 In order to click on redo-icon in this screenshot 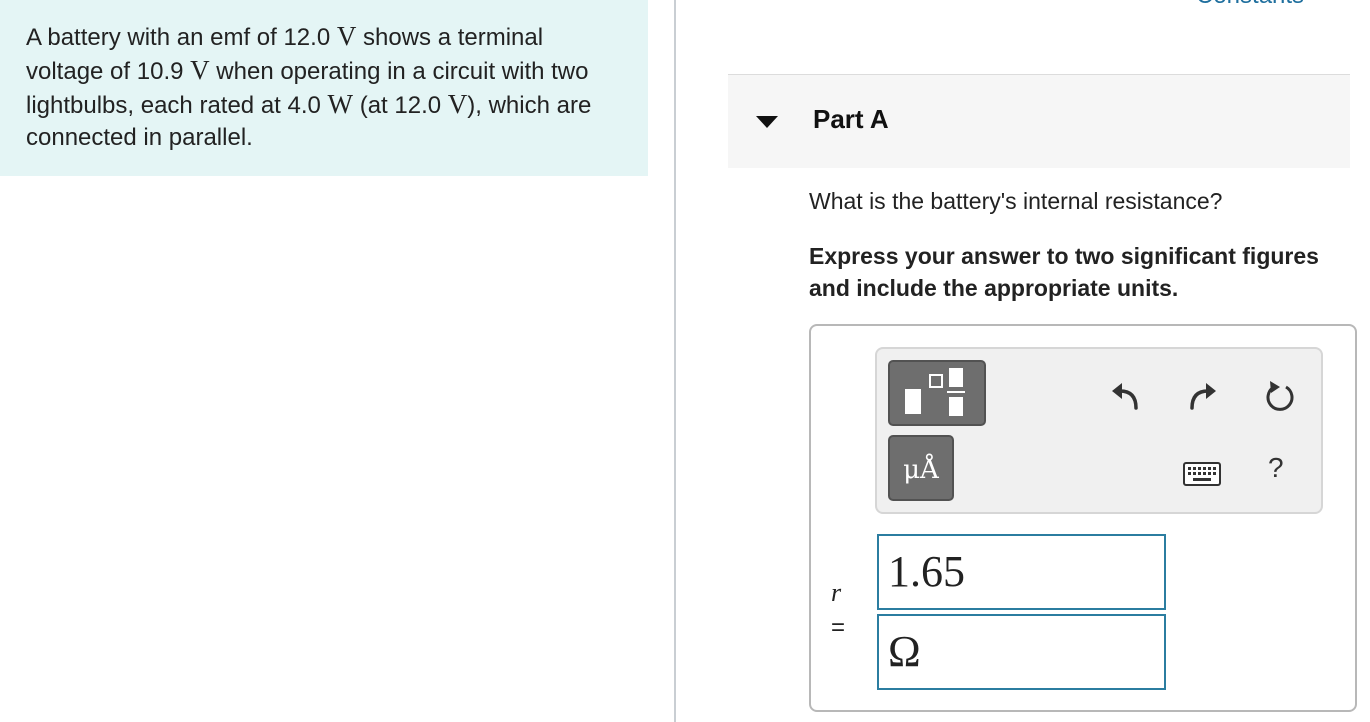, I will do `click(1203, 396)`.